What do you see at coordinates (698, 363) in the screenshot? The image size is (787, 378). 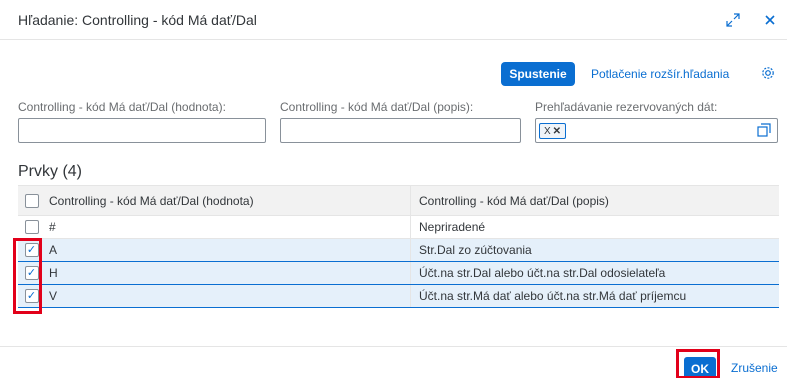 I see `ok-highlight-frame` at bounding box center [698, 363].